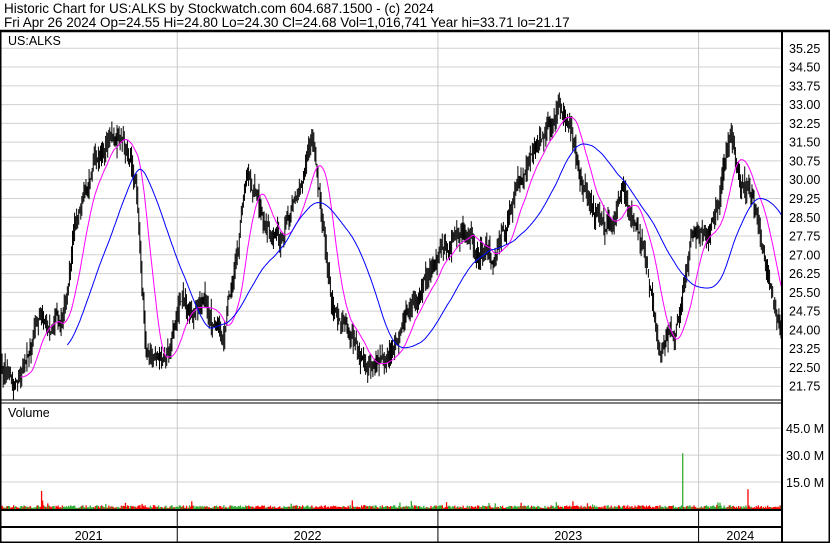 The width and height of the screenshot is (830, 543). I want to click on volume-tick-label: 45.0 M, so click(805, 429).